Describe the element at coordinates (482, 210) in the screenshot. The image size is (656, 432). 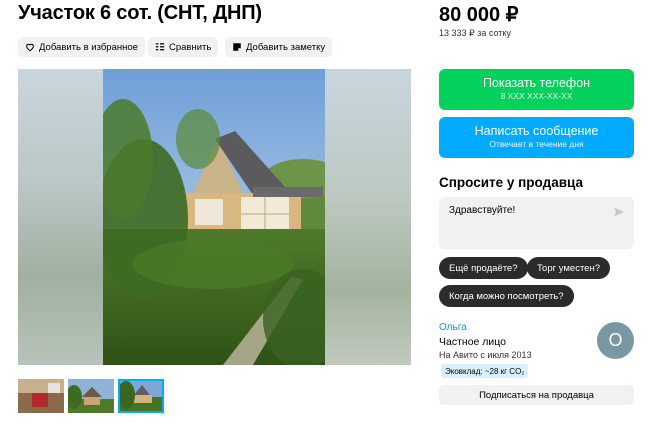
I see `ask-input-text: Здравствуйте!` at that location.